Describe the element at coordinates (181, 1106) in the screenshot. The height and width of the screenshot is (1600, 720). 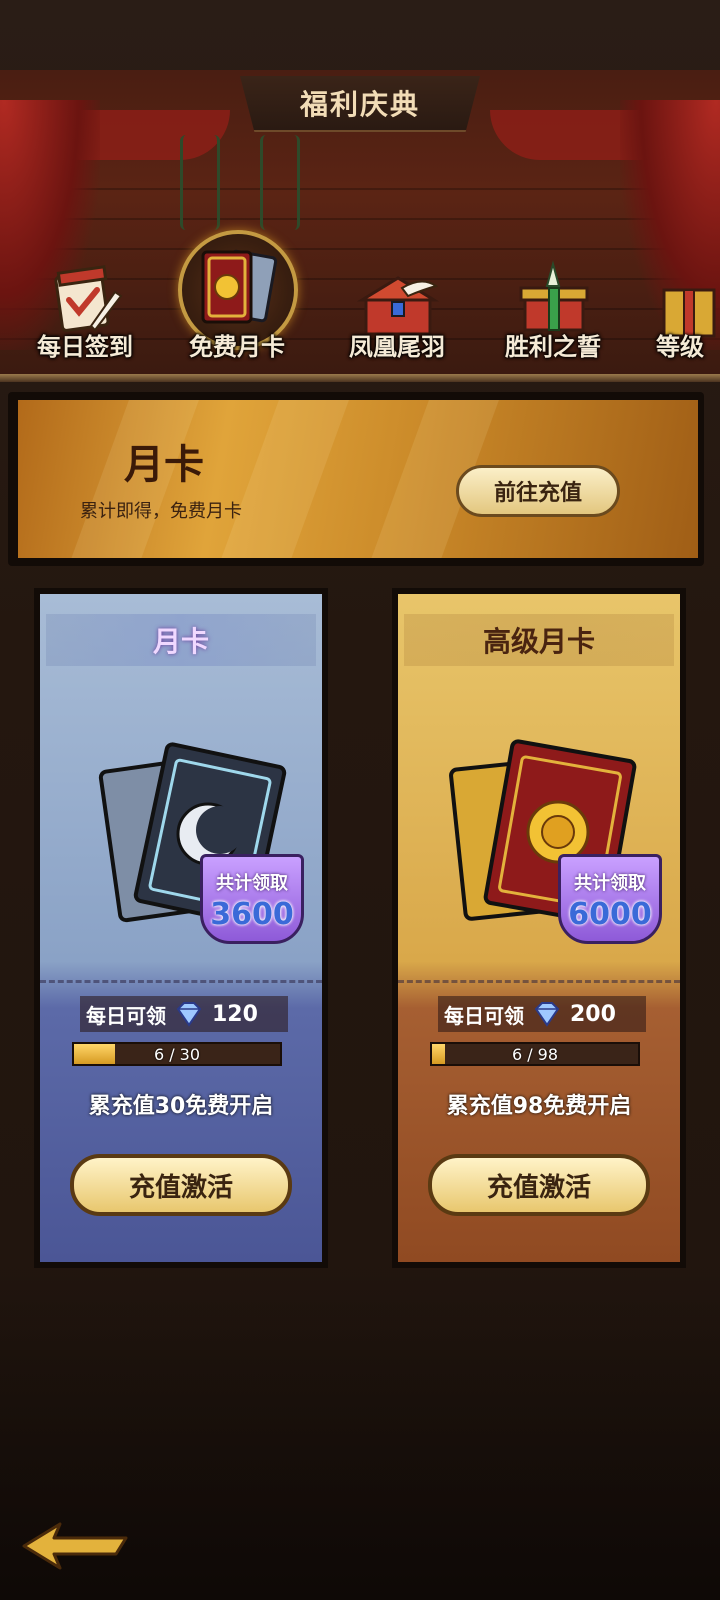
I see `unlock-requirement: 累充值30免费开启` at that location.